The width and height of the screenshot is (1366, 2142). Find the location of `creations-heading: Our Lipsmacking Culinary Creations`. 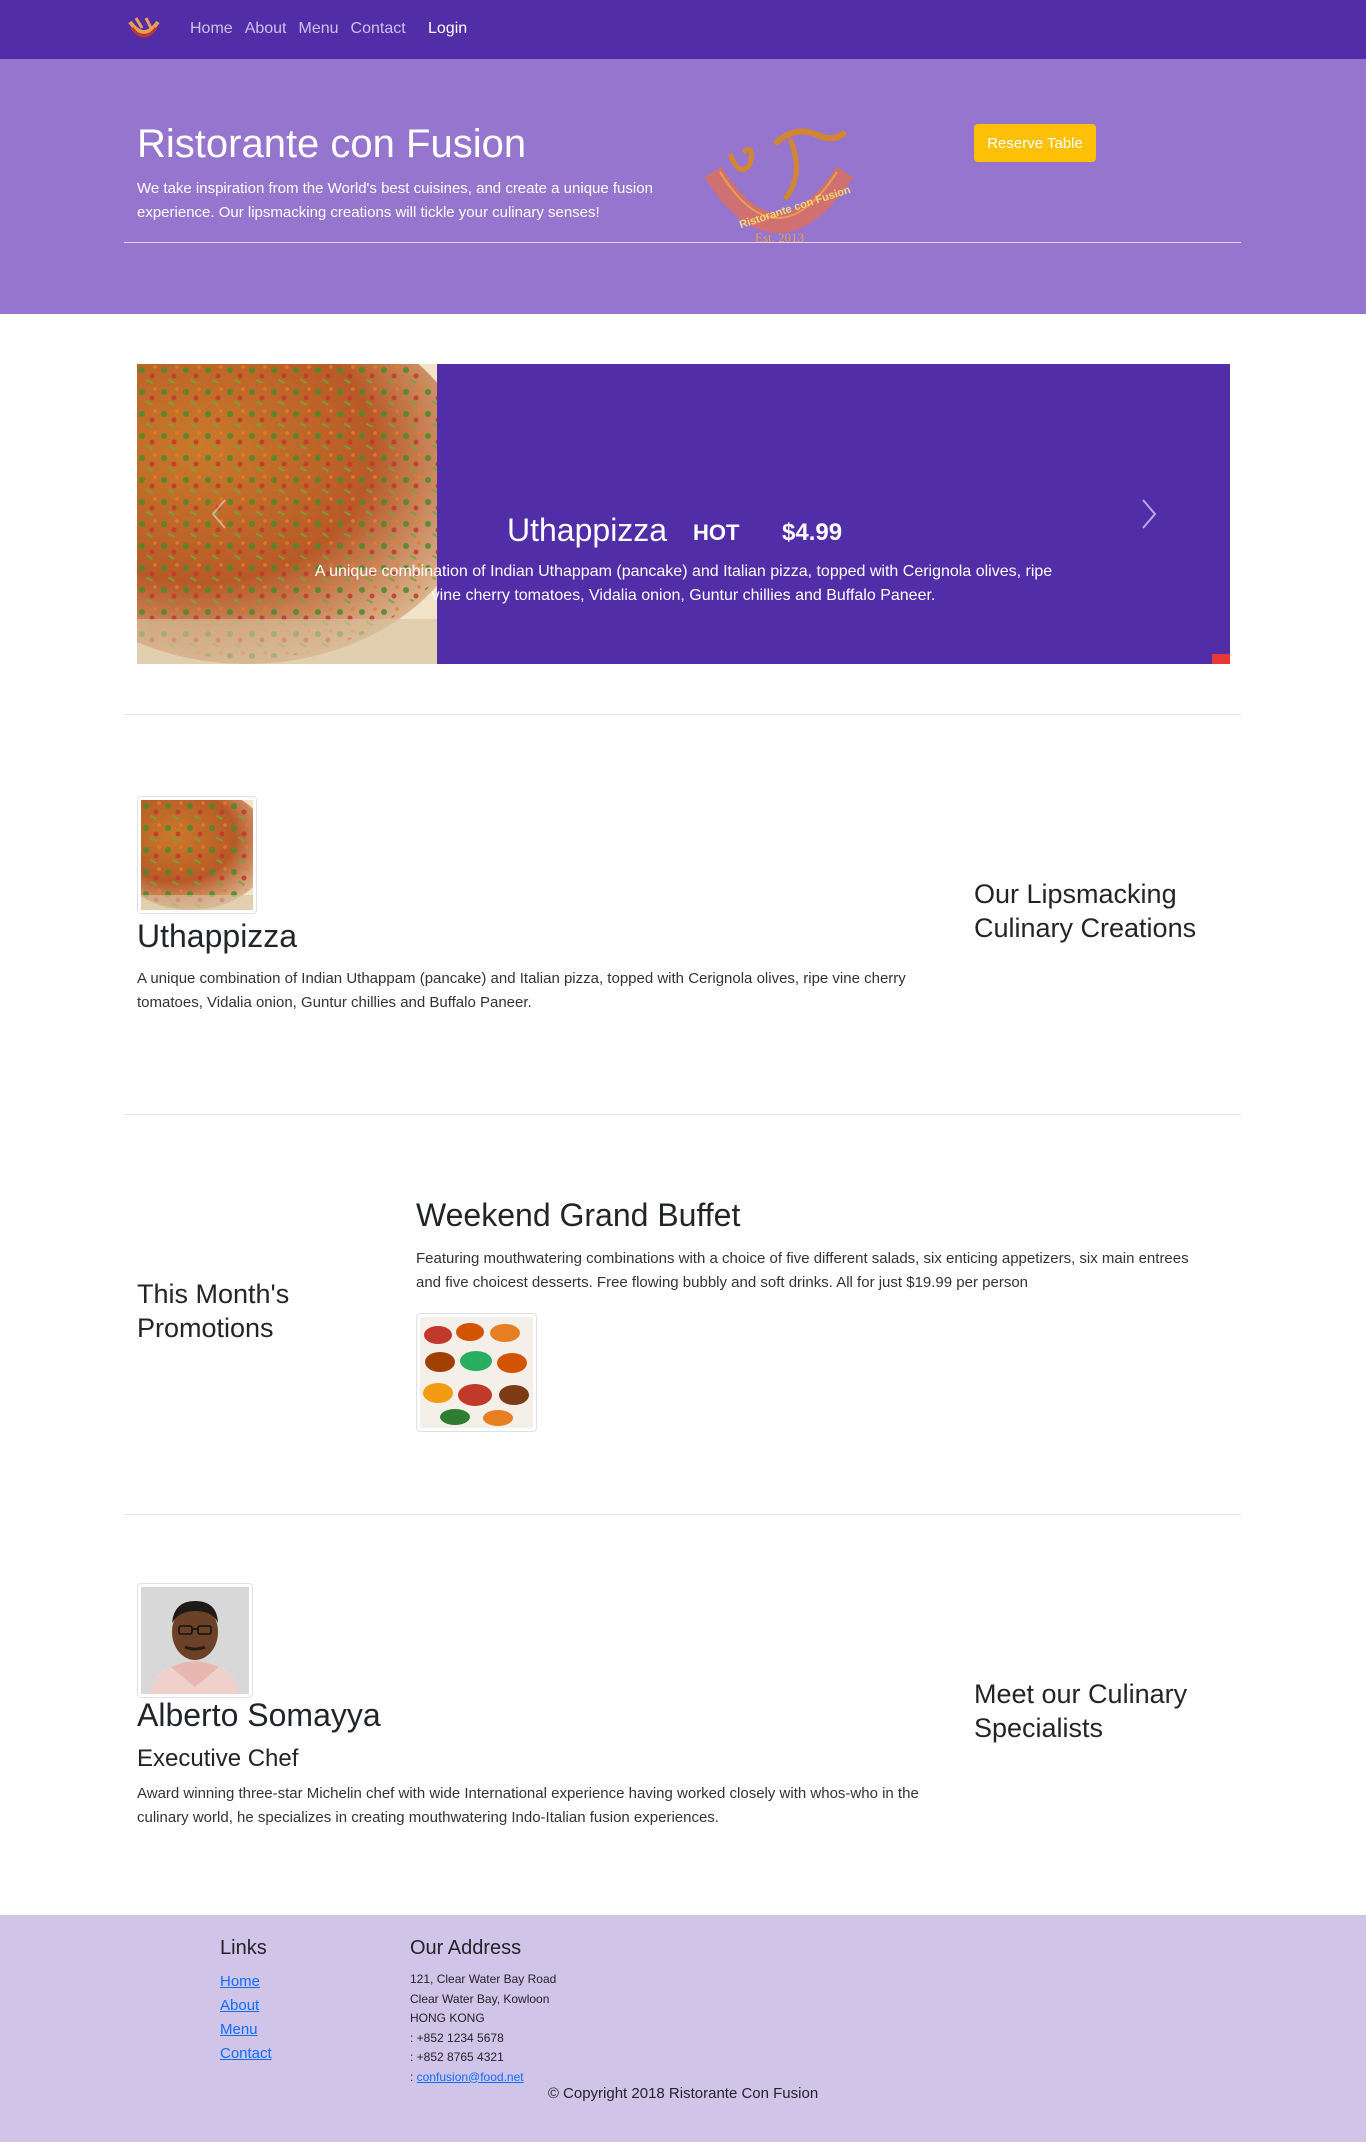

creations-heading: Our Lipsmacking Culinary Creations is located at coordinates (1085, 911).